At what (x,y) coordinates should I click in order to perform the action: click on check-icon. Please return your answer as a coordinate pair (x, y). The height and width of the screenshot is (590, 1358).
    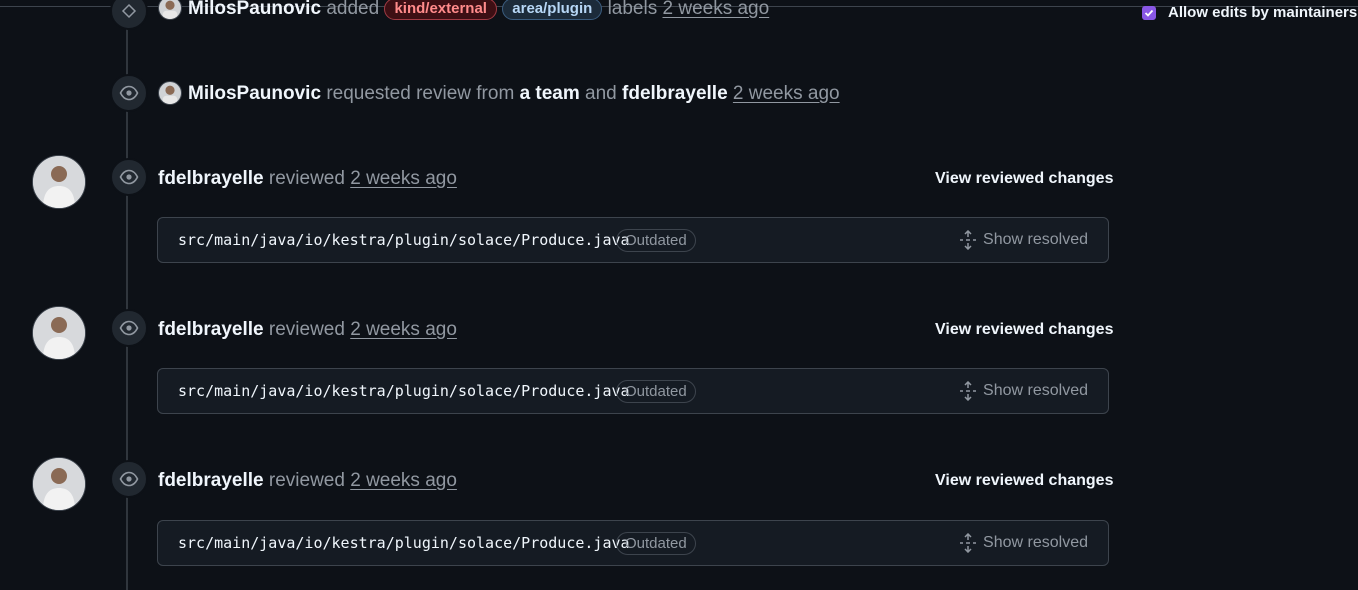
    Looking at the image, I should click on (1149, 13).